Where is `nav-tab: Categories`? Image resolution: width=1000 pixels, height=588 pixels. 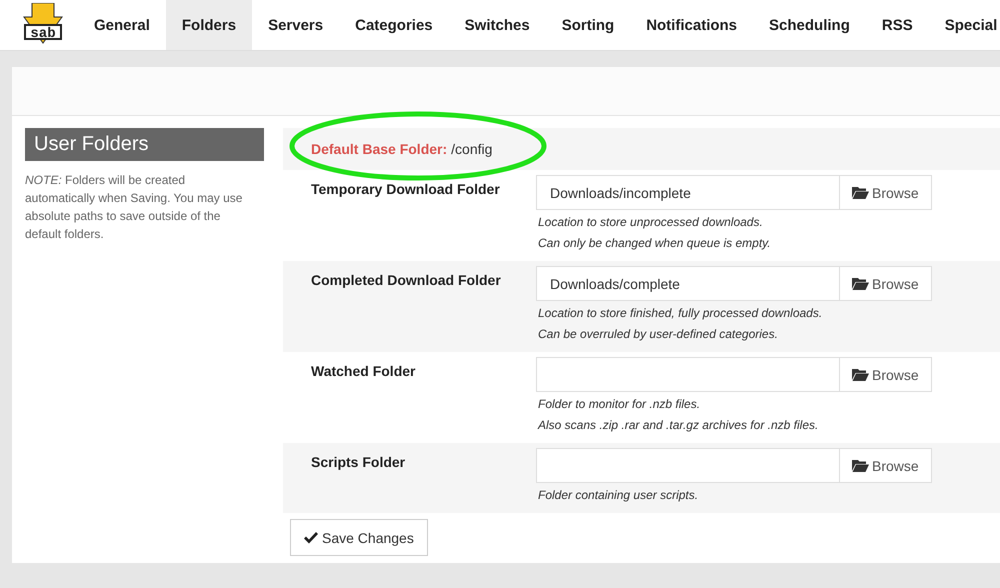
nav-tab: Categories is located at coordinates (394, 25).